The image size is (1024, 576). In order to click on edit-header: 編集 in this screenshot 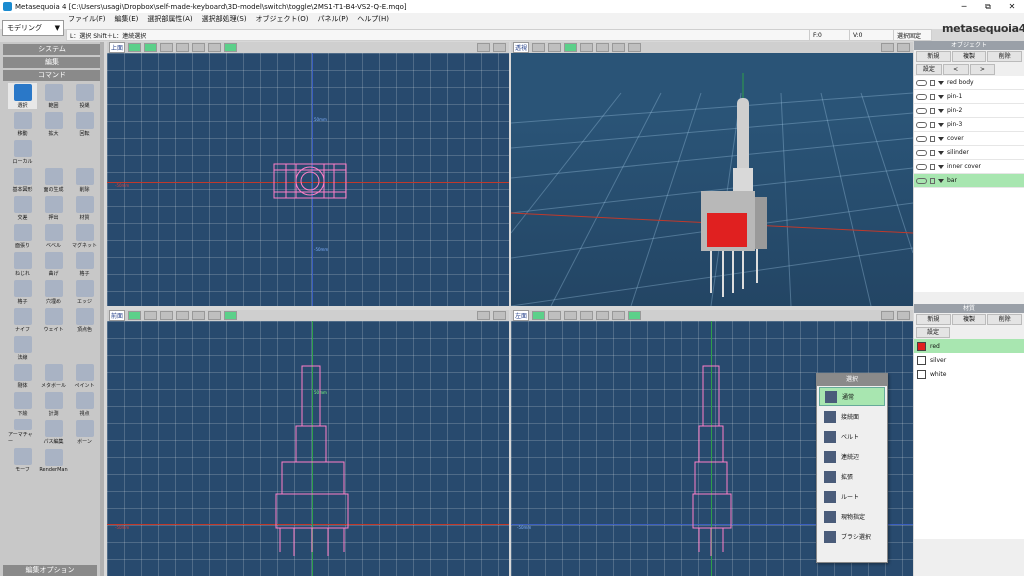, I will do `click(52, 62)`.